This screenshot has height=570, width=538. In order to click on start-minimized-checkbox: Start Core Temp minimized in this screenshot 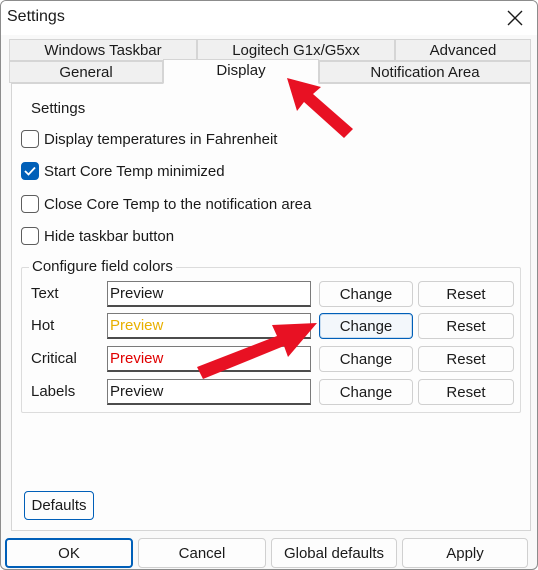, I will do `click(123, 171)`.